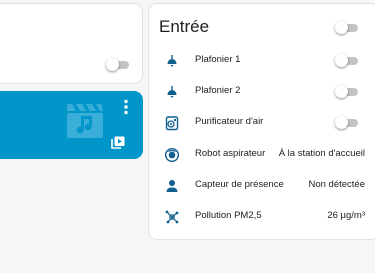 The image size is (375, 273). Describe the element at coordinates (346, 60) in the screenshot. I see `plafonier-1-toggle` at that location.